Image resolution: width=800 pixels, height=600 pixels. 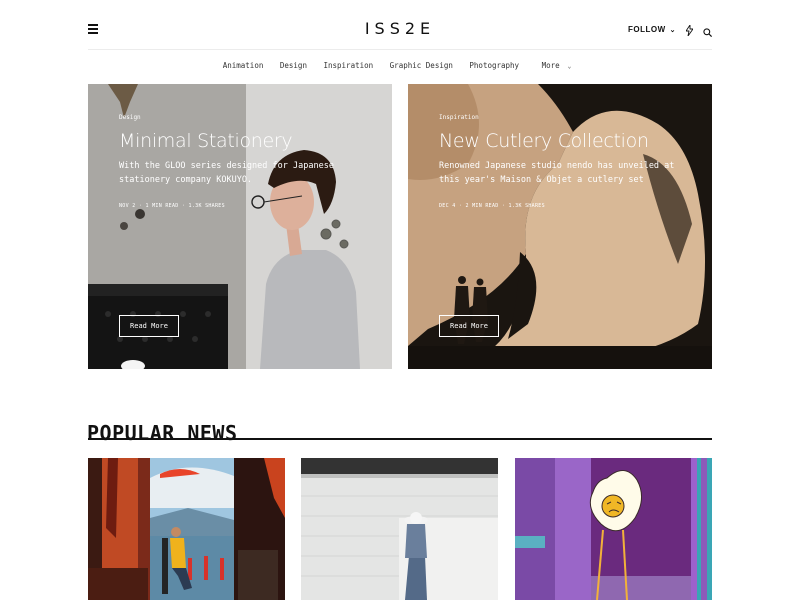 I want to click on nav-item-more: More ⌄, so click(x=557, y=65).